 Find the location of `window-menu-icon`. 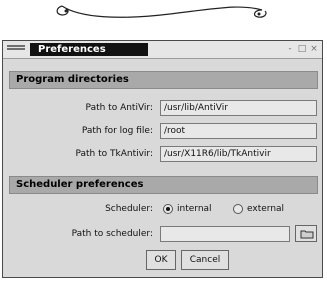

window-menu-icon is located at coordinates (16, 49).